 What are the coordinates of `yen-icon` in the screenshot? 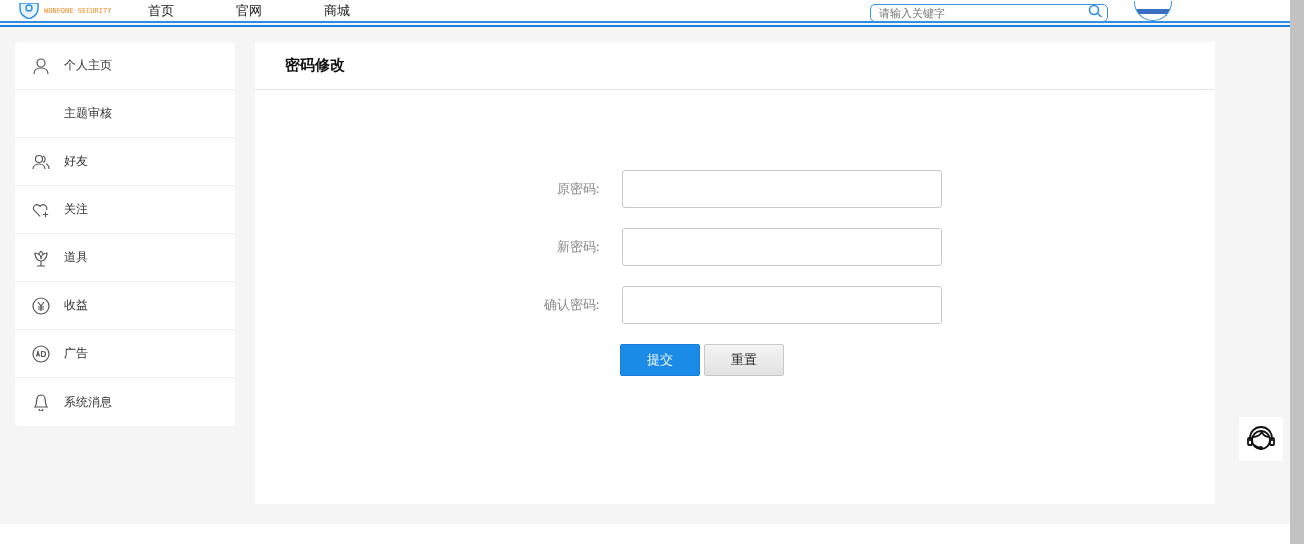 It's located at (41, 305).